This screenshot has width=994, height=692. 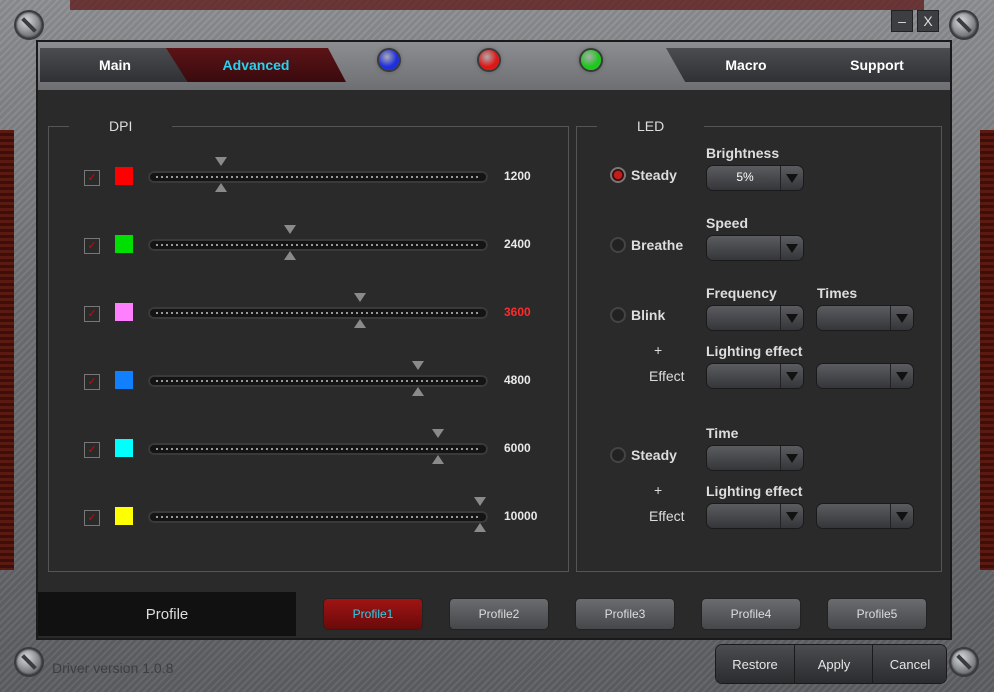 What do you see at coordinates (722, 433) in the screenshot?
I see `time-label: Time` at bounding box center [722, 433].